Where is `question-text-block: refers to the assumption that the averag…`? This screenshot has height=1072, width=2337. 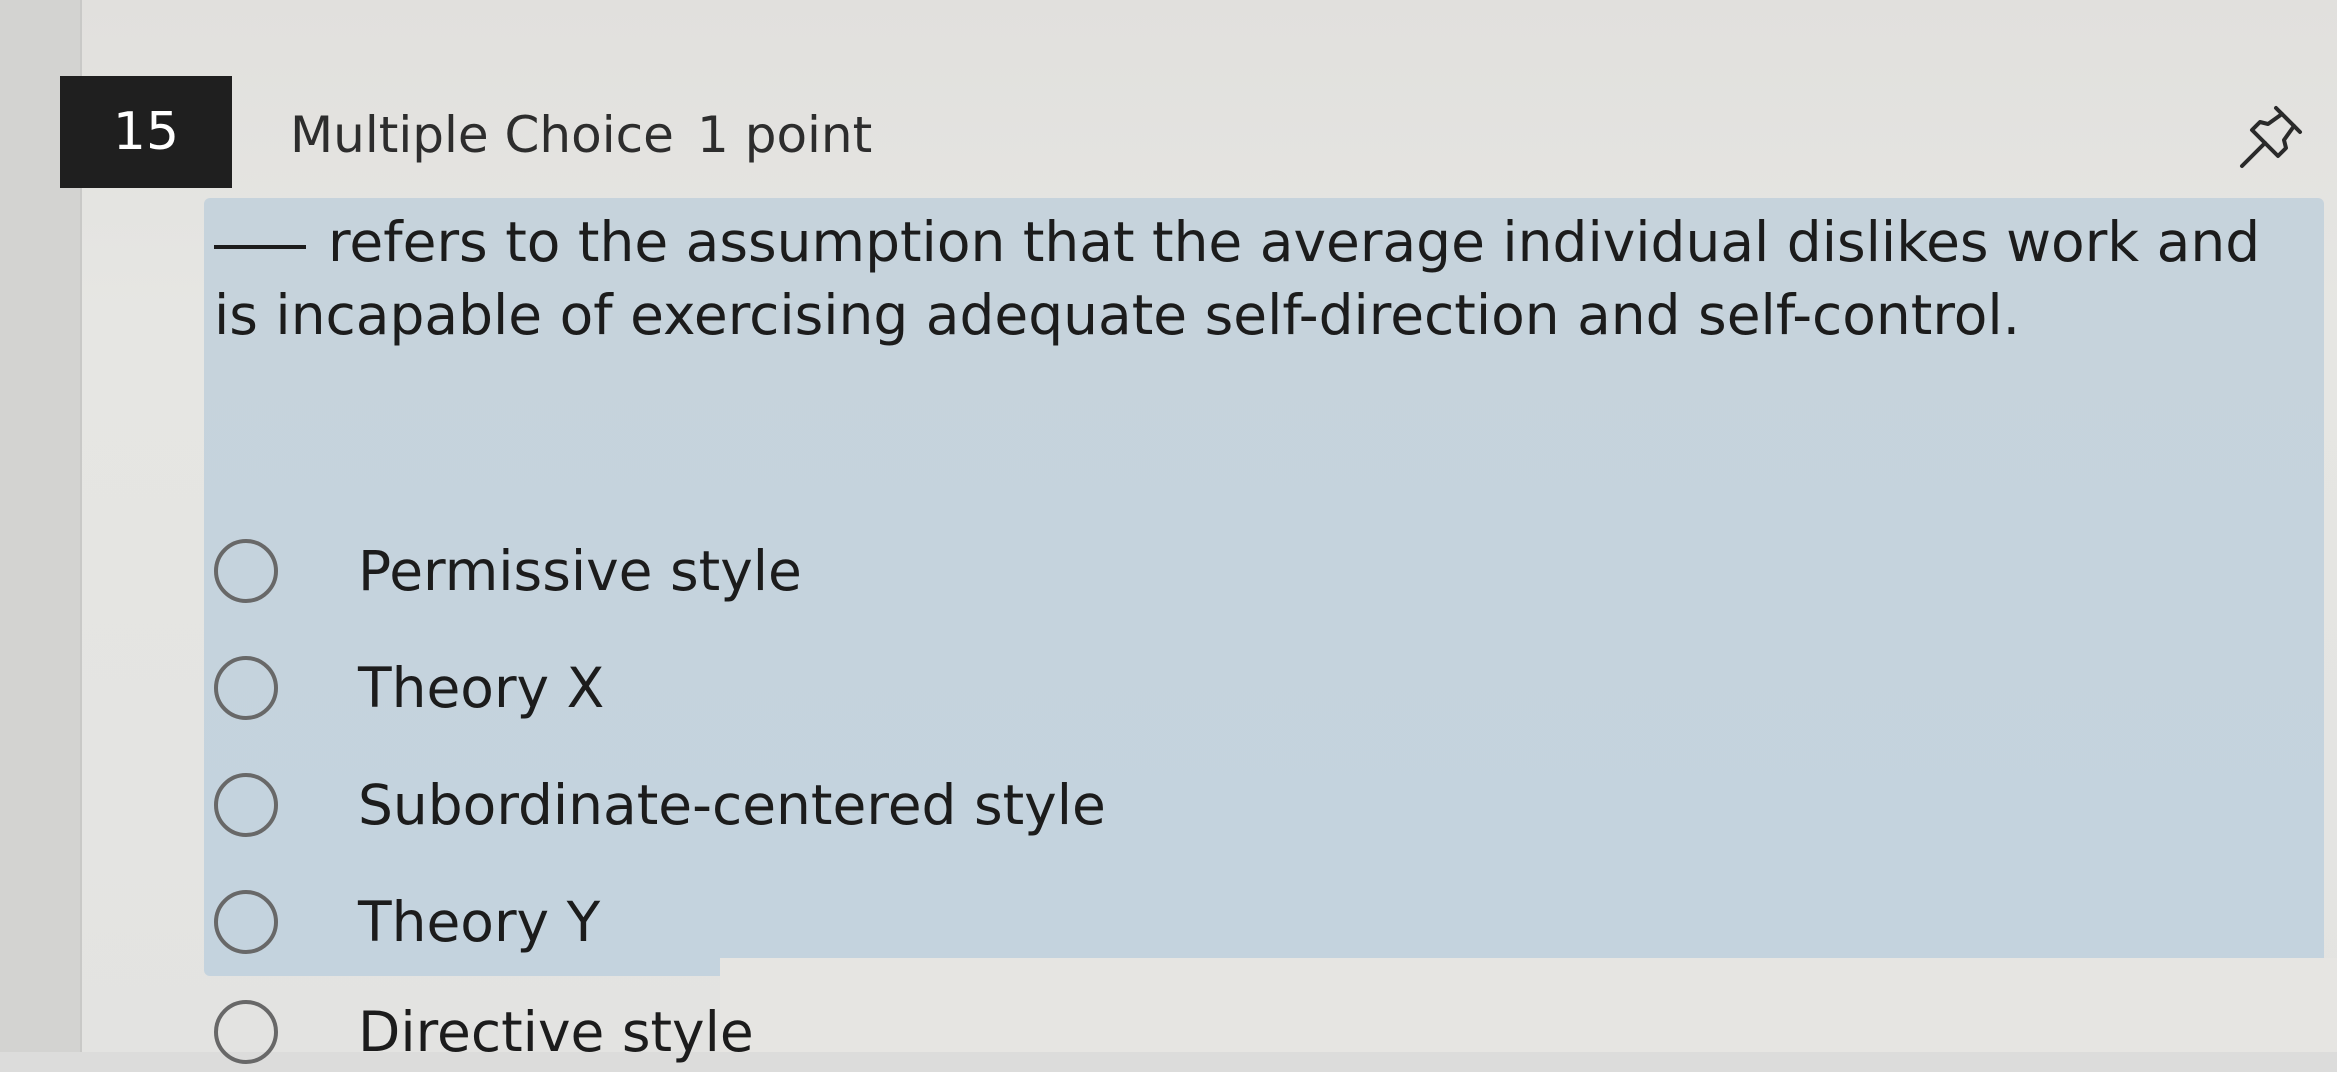 question-text-block: refers to the assumption that the averag… is located at coordinates (1244, 279).